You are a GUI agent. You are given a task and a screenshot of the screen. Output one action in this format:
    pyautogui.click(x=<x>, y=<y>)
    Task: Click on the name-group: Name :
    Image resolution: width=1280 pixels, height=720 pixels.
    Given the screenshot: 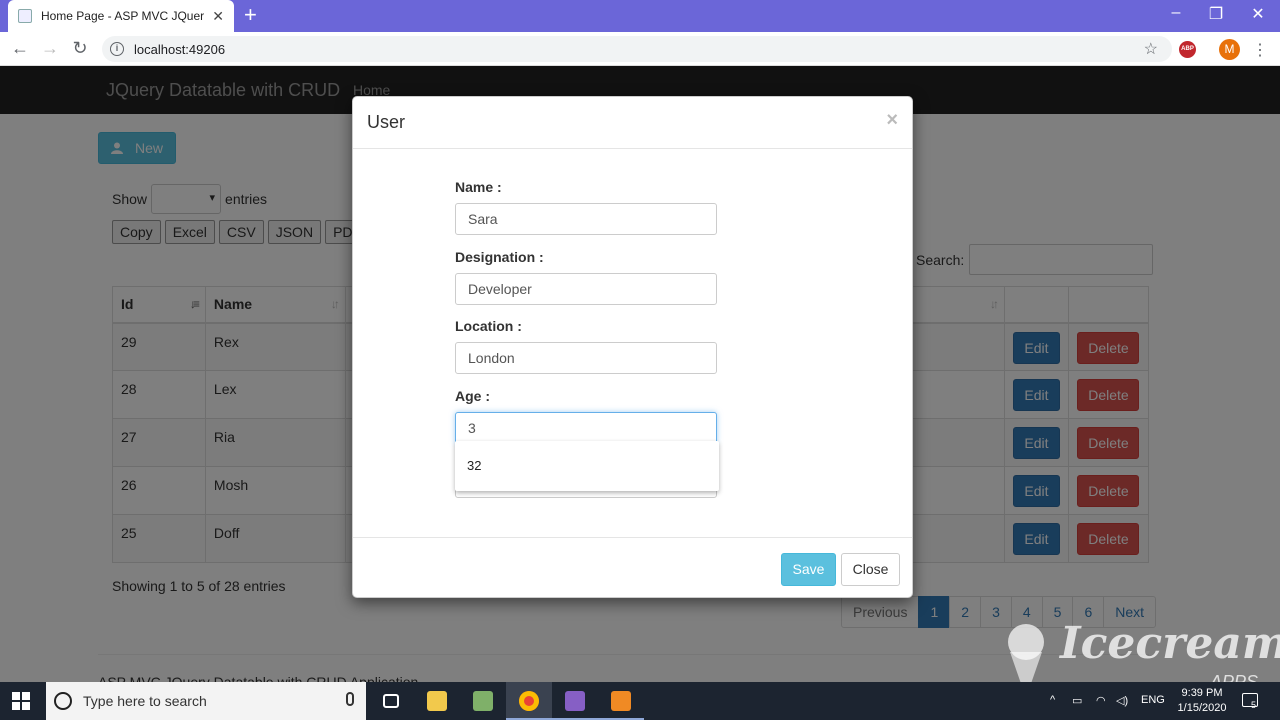 What is the action you would take?
    pyautogui.click(x=586, y=207)
    